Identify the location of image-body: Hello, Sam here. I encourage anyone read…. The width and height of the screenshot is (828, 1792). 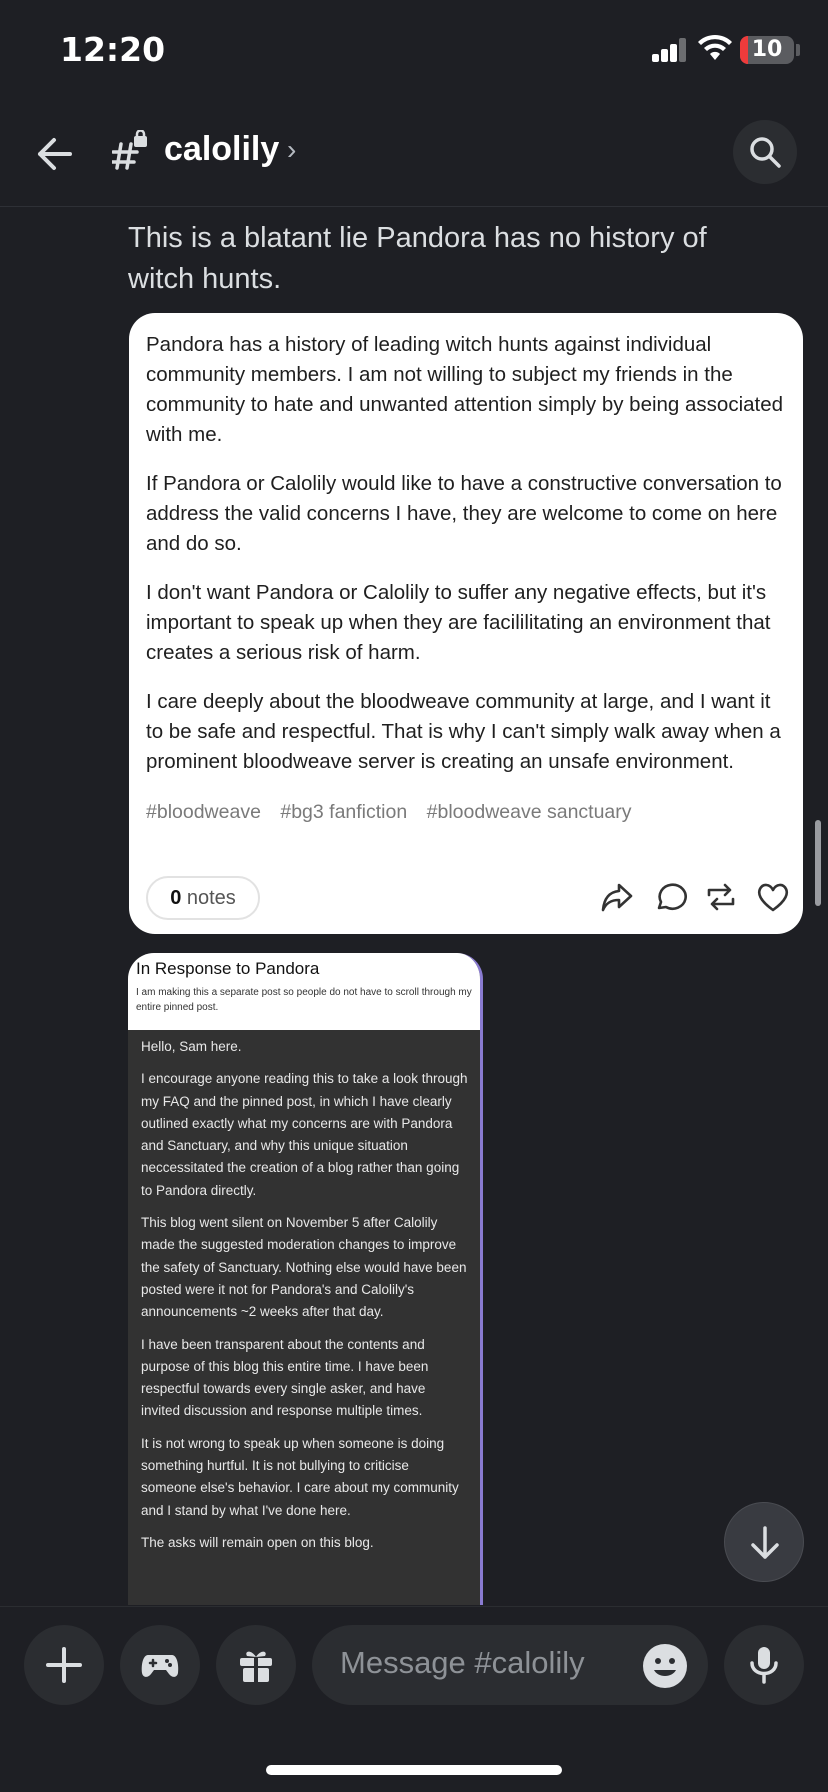
(304, 1292).